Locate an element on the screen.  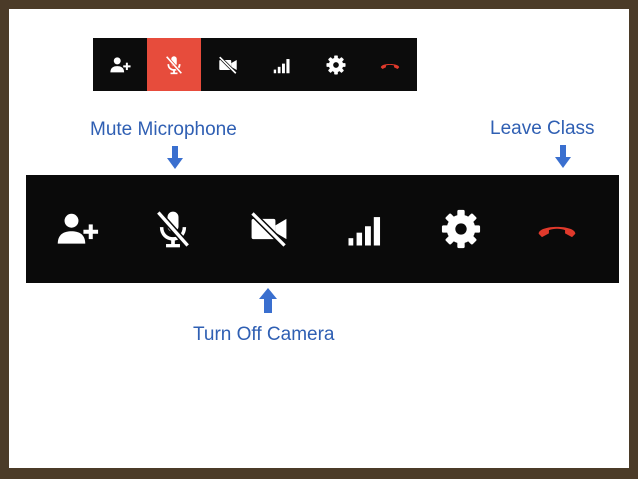
mute-microphone-label: Mute Microphone is located at coordinates (163, 129).